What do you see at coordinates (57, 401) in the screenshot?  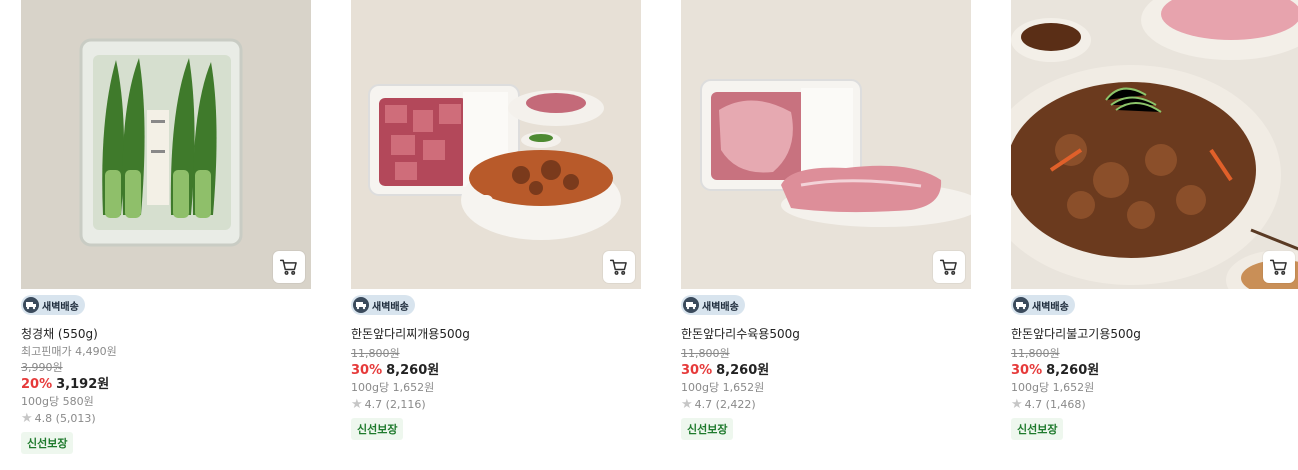 I see `unit-price: 100g당 580원` at bounding box center [57, 401].